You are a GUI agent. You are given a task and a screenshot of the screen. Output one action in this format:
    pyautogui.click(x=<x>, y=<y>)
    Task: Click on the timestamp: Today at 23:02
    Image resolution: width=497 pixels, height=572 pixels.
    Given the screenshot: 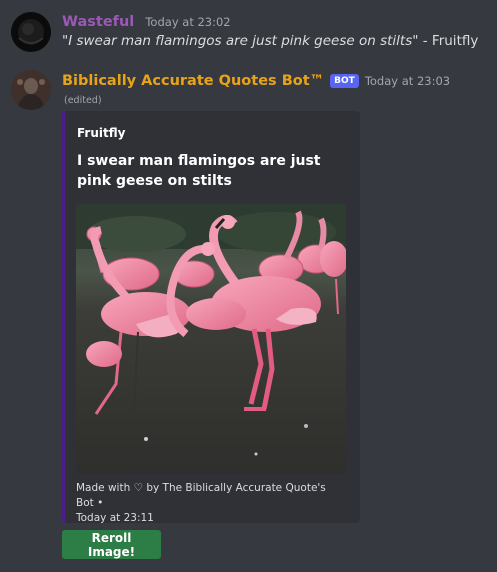 What is the action you would take?
    pyautogui.click(x=188, y=22)
    